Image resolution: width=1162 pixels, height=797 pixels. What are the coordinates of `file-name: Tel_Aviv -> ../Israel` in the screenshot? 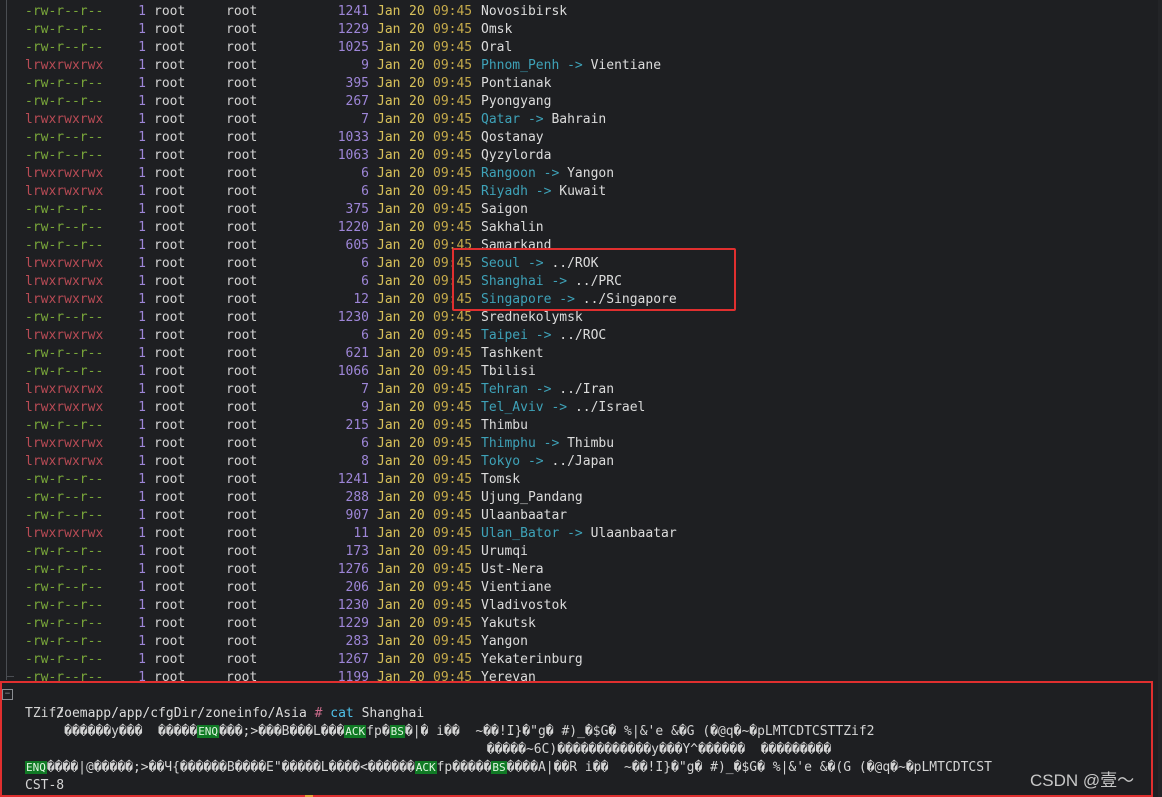 It's located at (563, 408).